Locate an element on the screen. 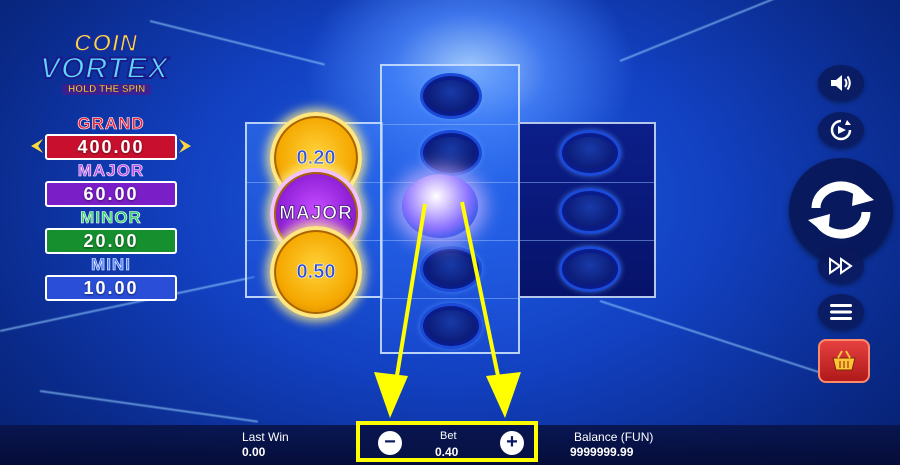 The width and height of the screenshot is (900, 465). buy-feature-button is located at coordinates (844, 361).